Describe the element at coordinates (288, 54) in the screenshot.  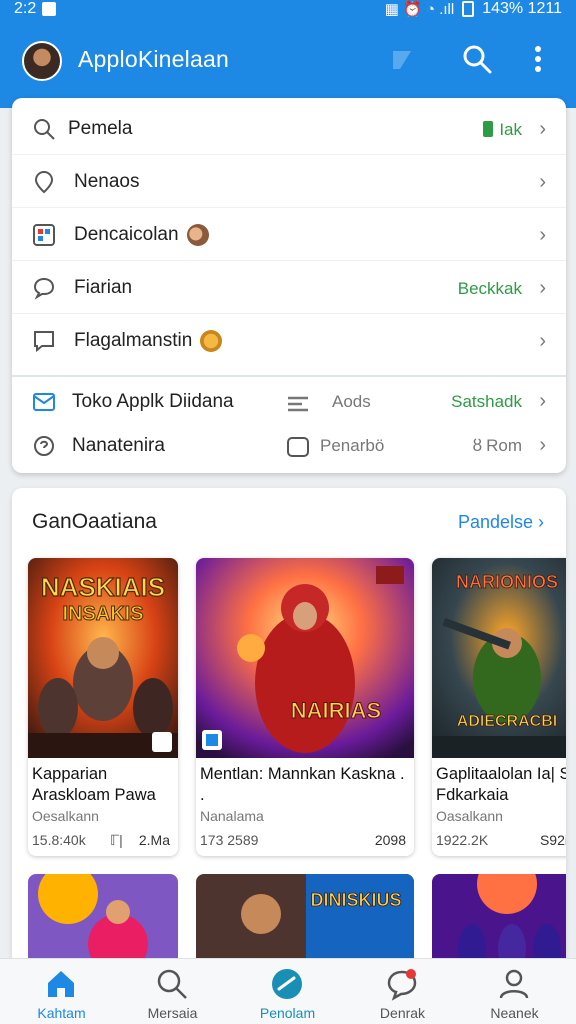
I see `top-app-bar: 2:2 ▦ ⏰ ◔ .ıll 143% 1211 ApploKinelaan` at that location.